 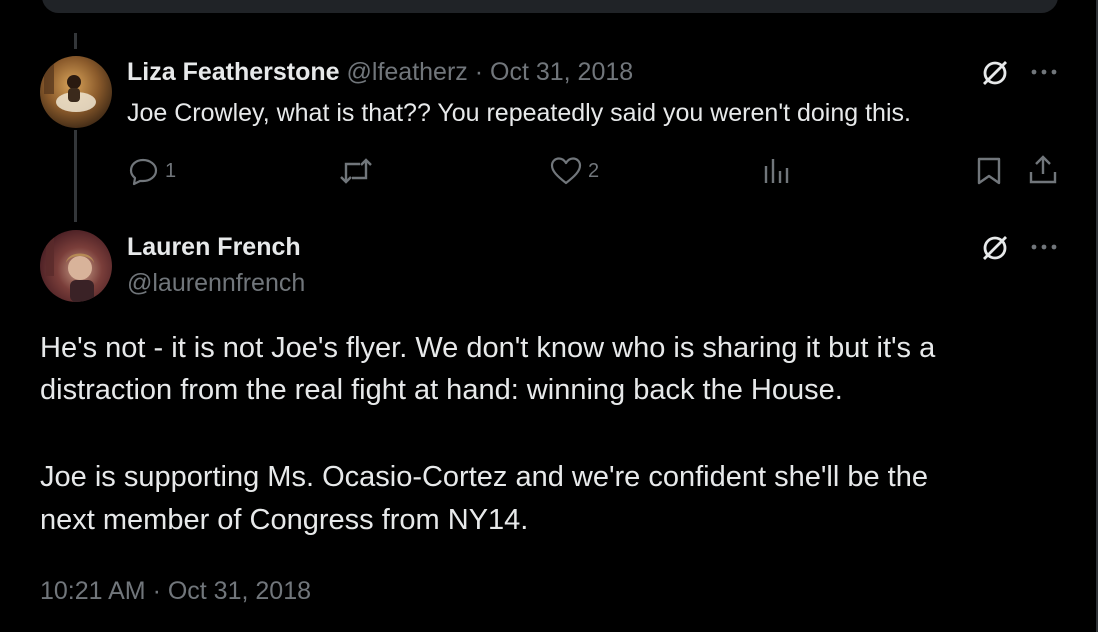 What do you see at coordinates (75, 41) in the screenshot?
I see `thread-line-top` at bounding box center [75, 41].